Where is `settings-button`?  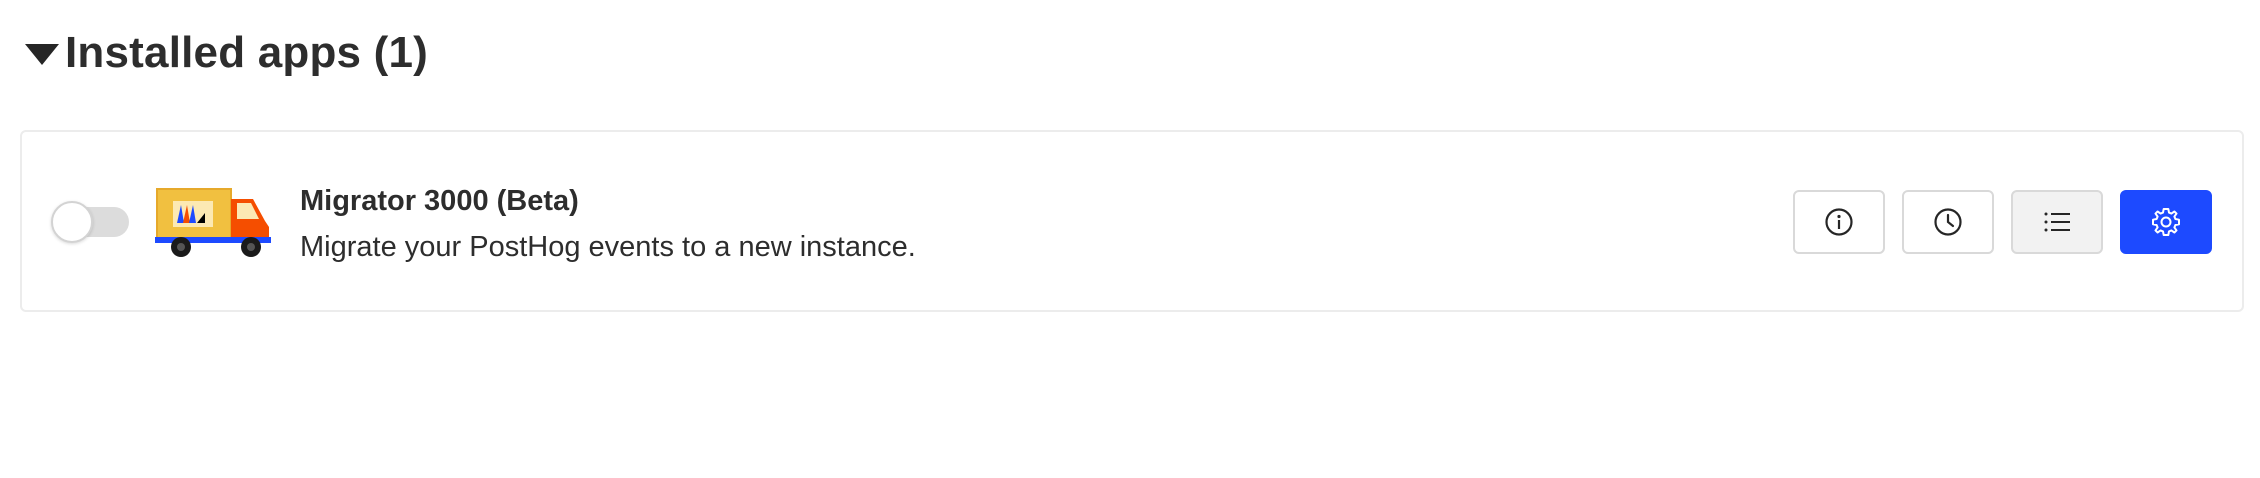 settings-button is located at coordinates (2166, 222).